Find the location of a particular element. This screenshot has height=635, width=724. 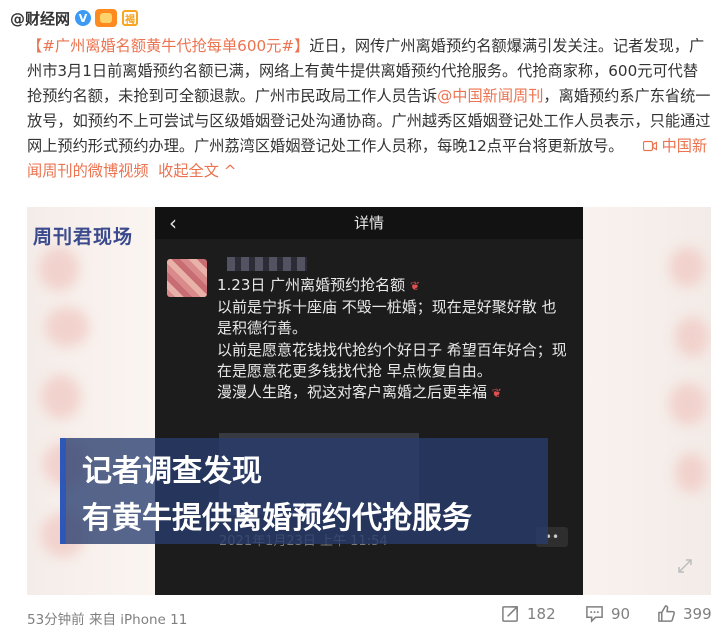

caption-line-2: 有黄牛提供离婚预约代抢服务 is located at coordinates (277, 518).